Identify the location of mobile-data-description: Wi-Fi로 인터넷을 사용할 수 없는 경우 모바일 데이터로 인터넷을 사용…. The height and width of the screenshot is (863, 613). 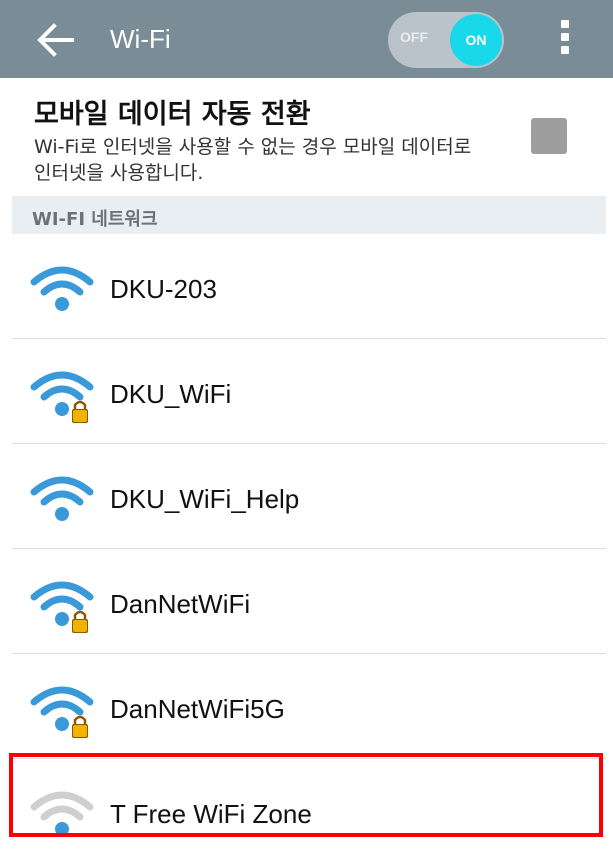
(253, 160).